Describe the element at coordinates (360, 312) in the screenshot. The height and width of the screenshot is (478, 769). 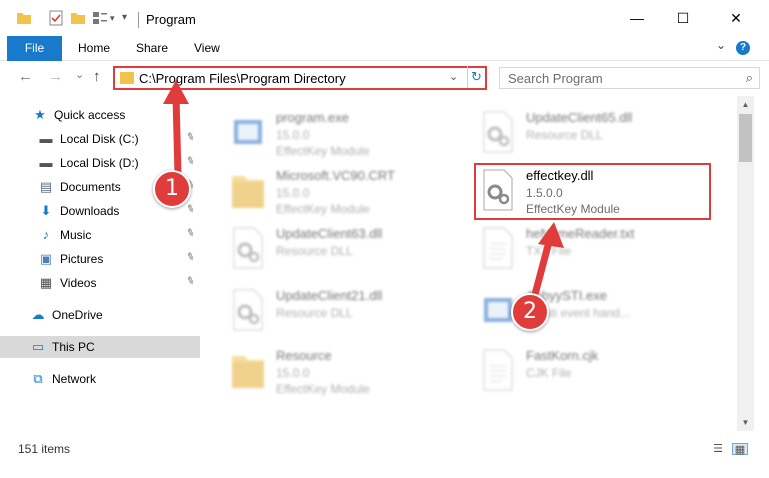
I see `file-item: UpdateClient21.dll Resource DLL` at that location.